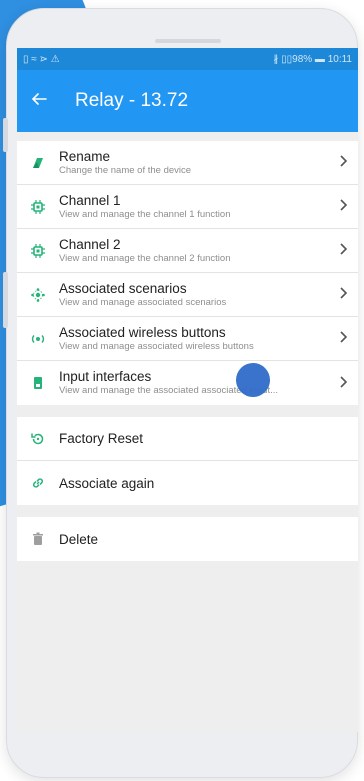  I want to click on link-icon, so click(38, 483).